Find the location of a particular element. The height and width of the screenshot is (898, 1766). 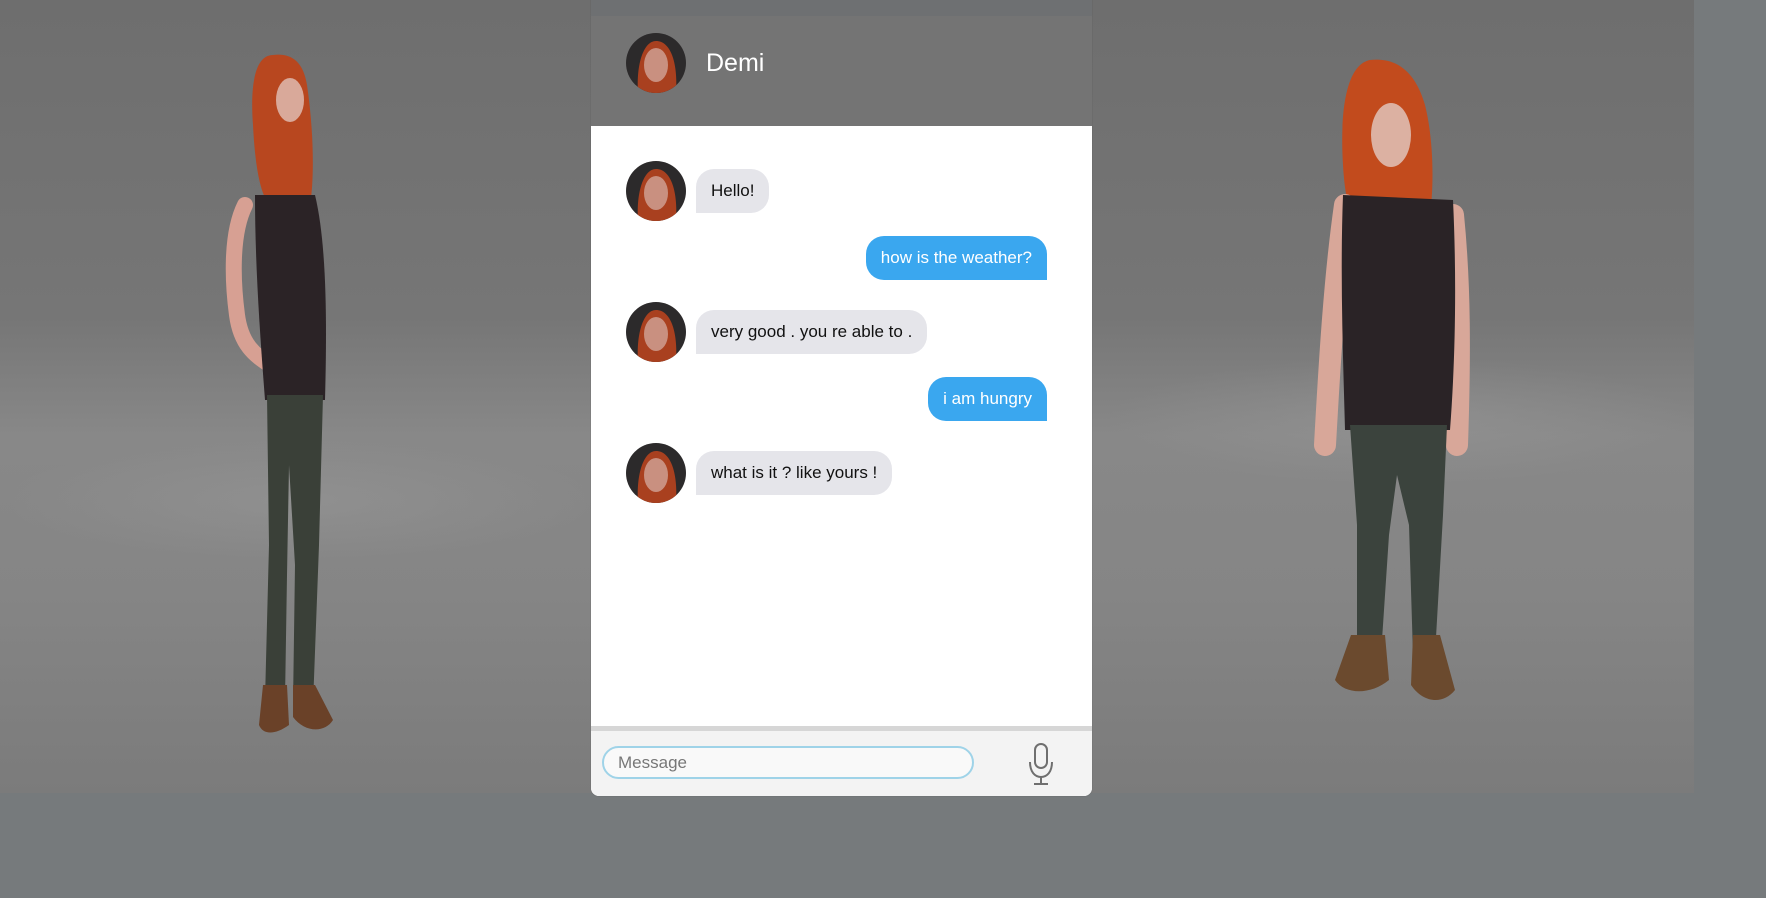

message-bubble-user: i am hungry is located at coordinates (987, 399).